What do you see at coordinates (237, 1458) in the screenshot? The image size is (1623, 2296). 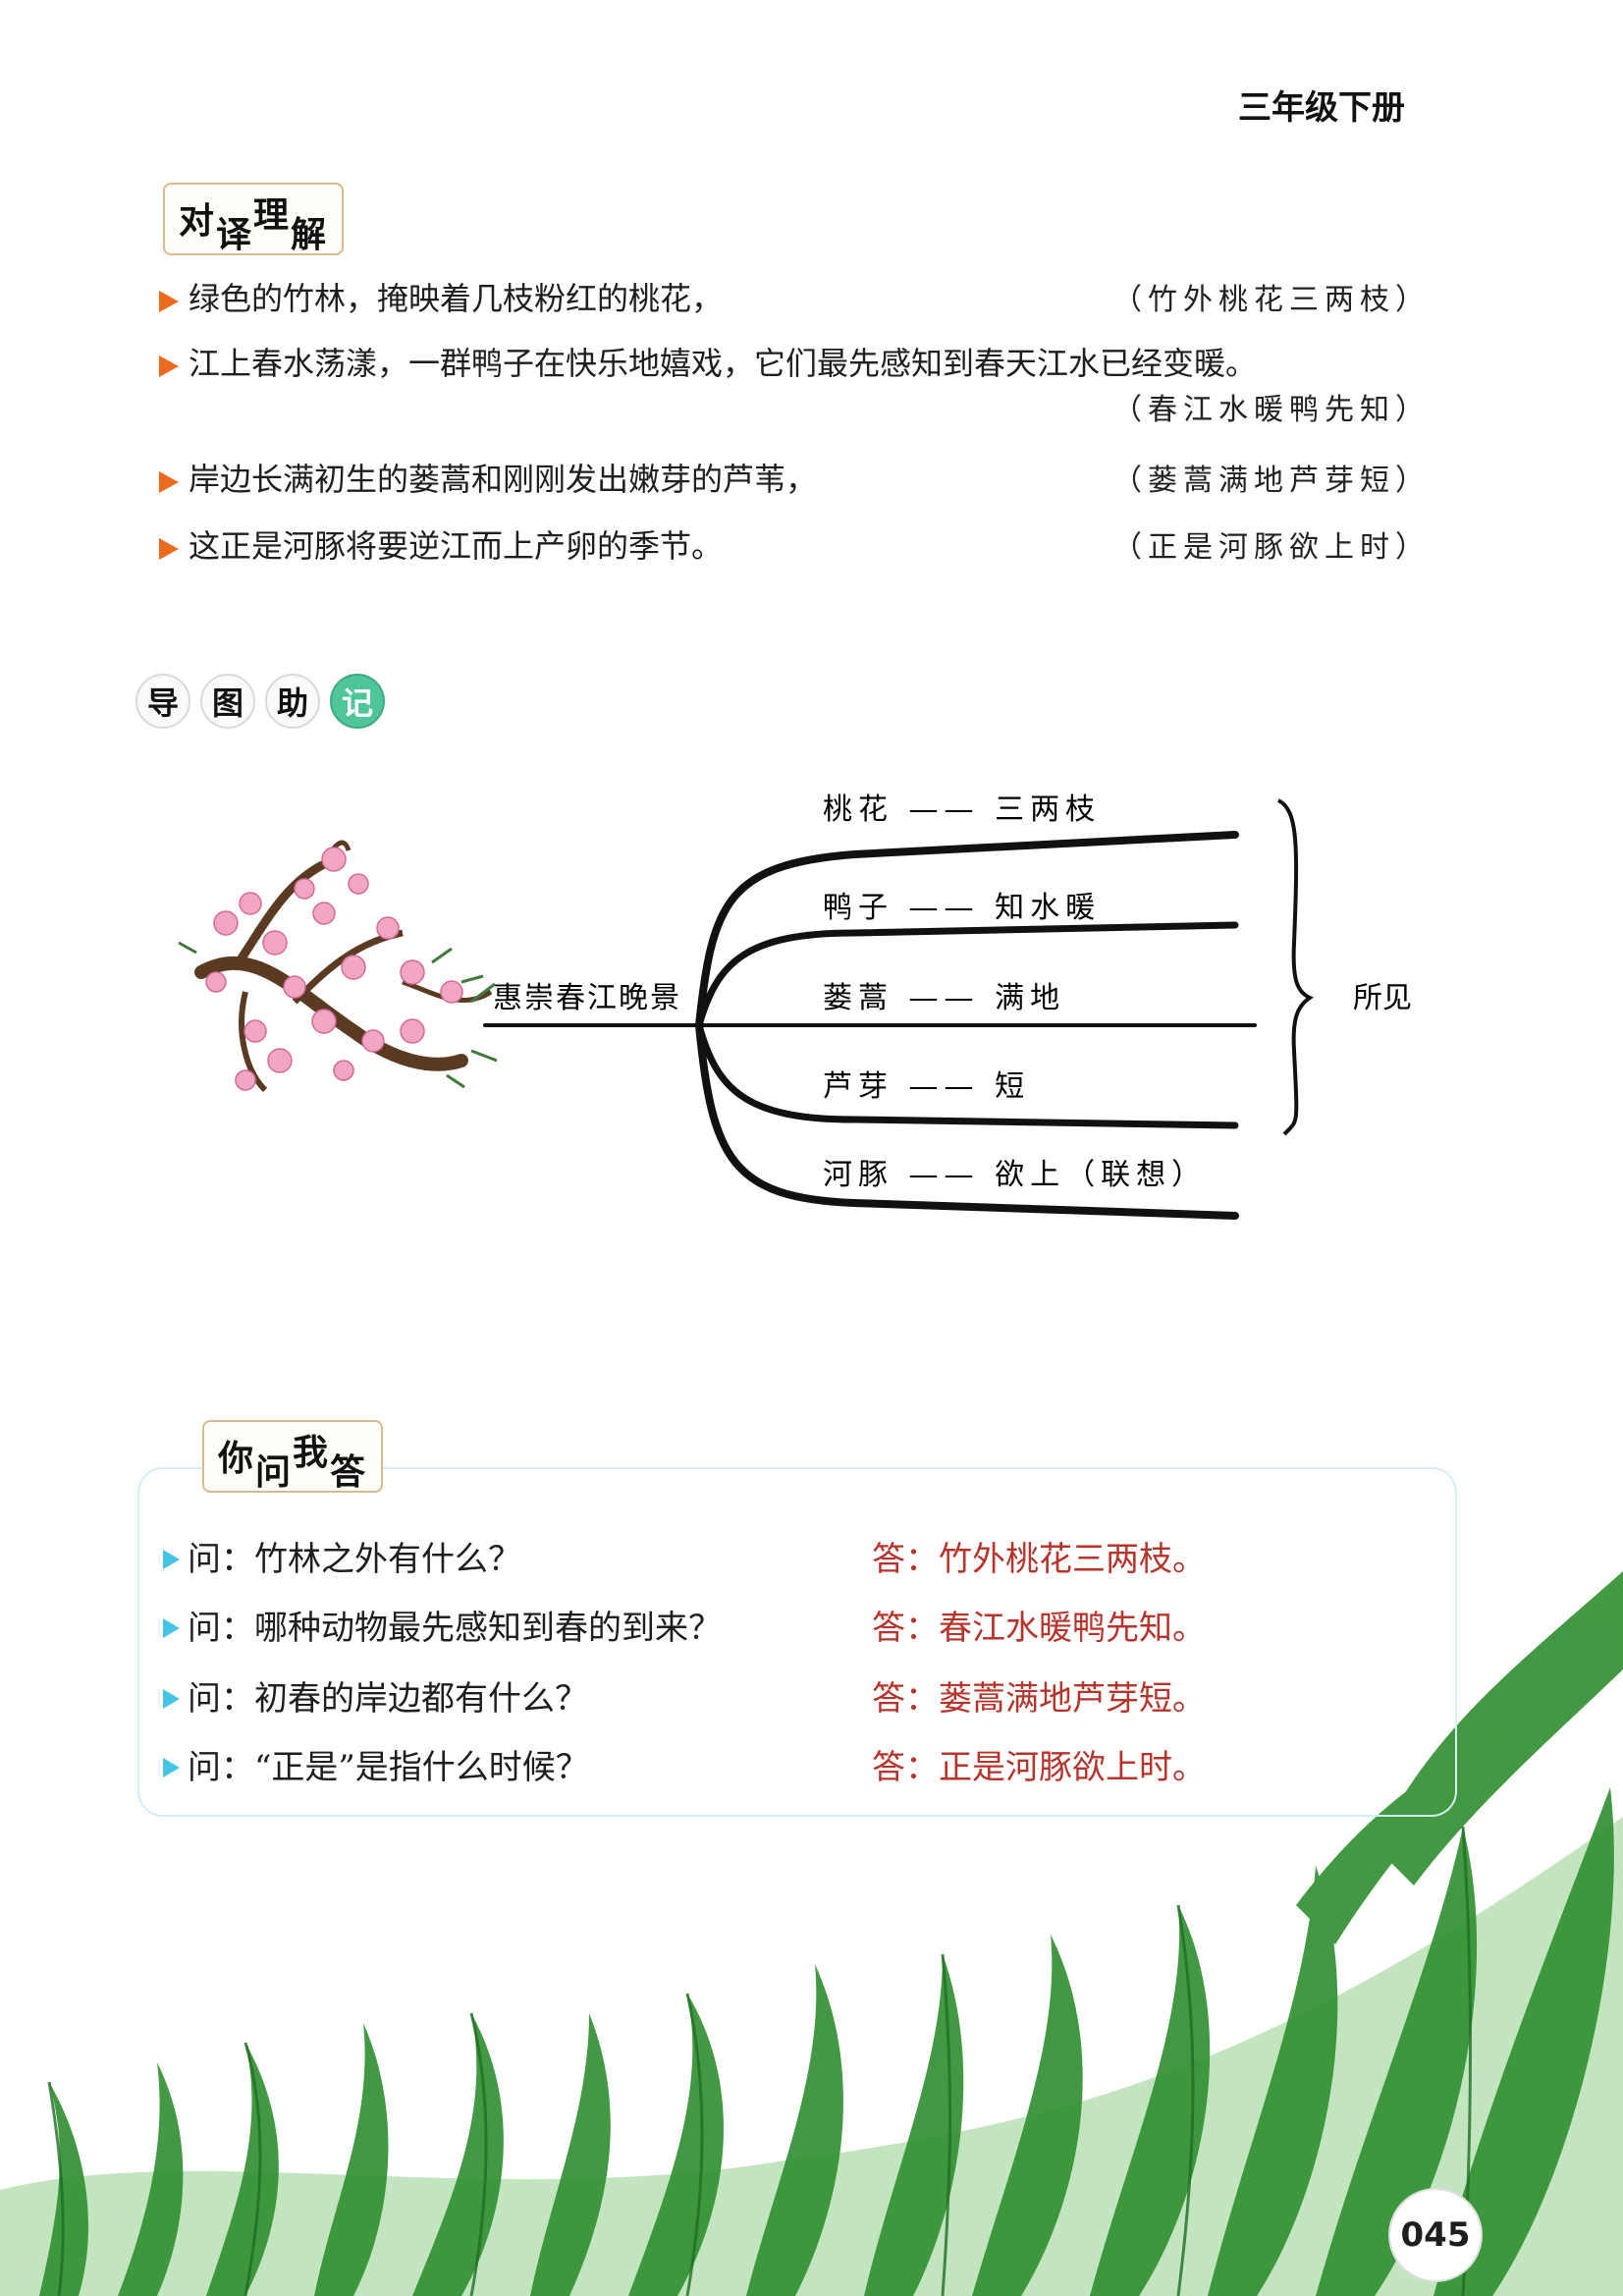 I see `badge-char: 你` at bounding box center [237, 1458].